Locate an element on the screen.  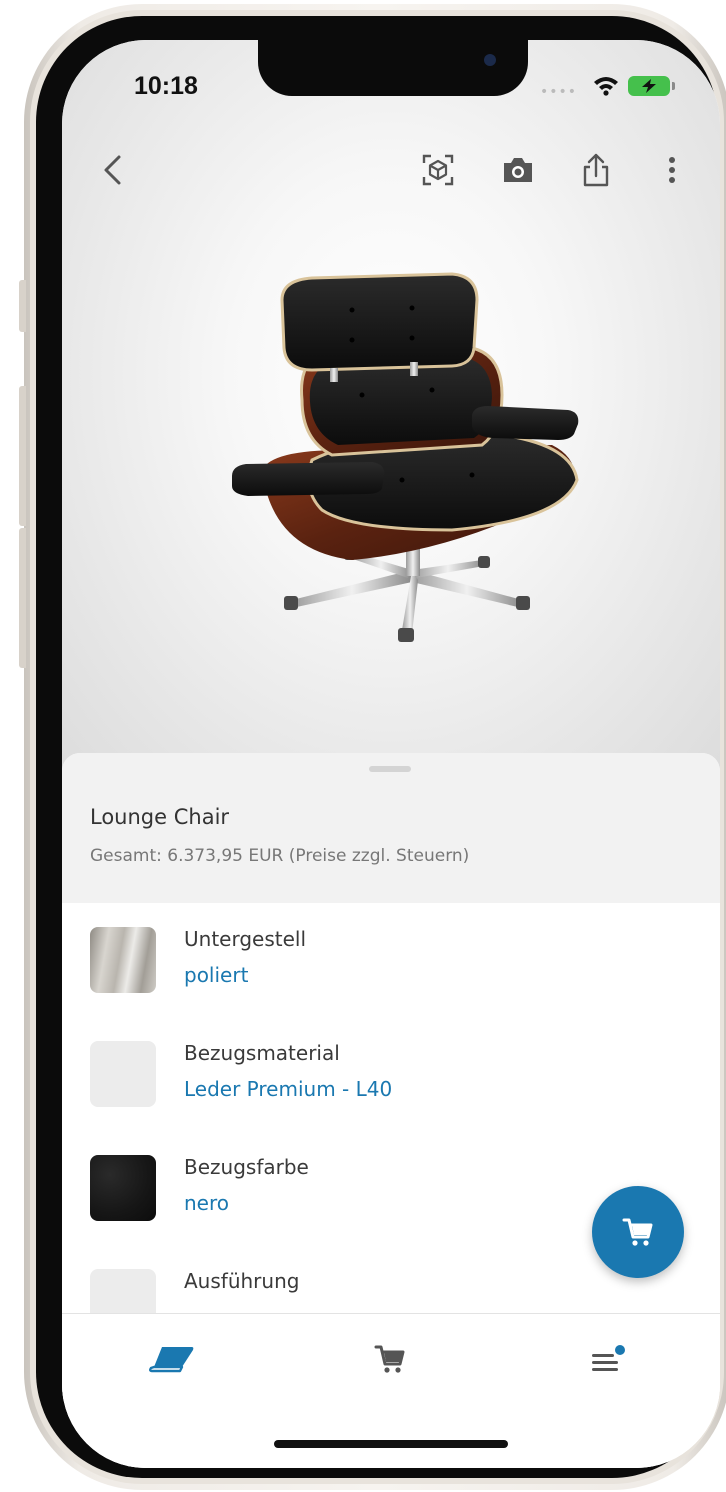
back-button is located at coordinates (112, 170).